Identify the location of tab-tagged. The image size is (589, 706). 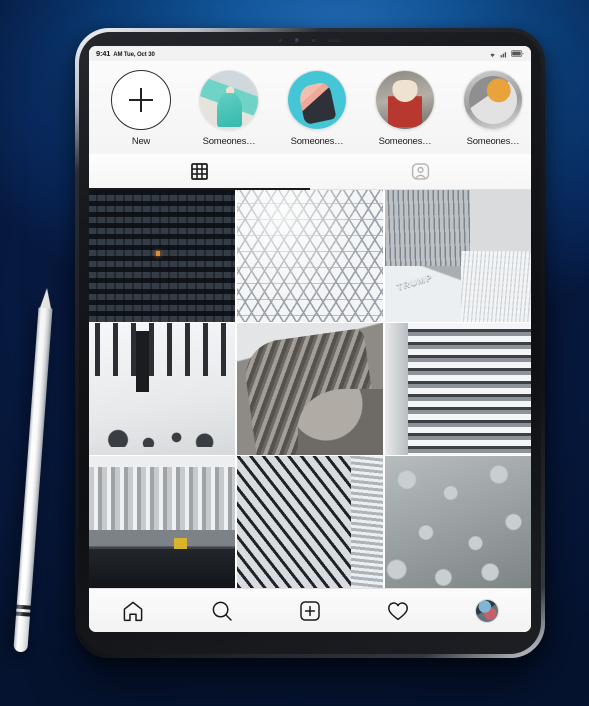
(420, 171).